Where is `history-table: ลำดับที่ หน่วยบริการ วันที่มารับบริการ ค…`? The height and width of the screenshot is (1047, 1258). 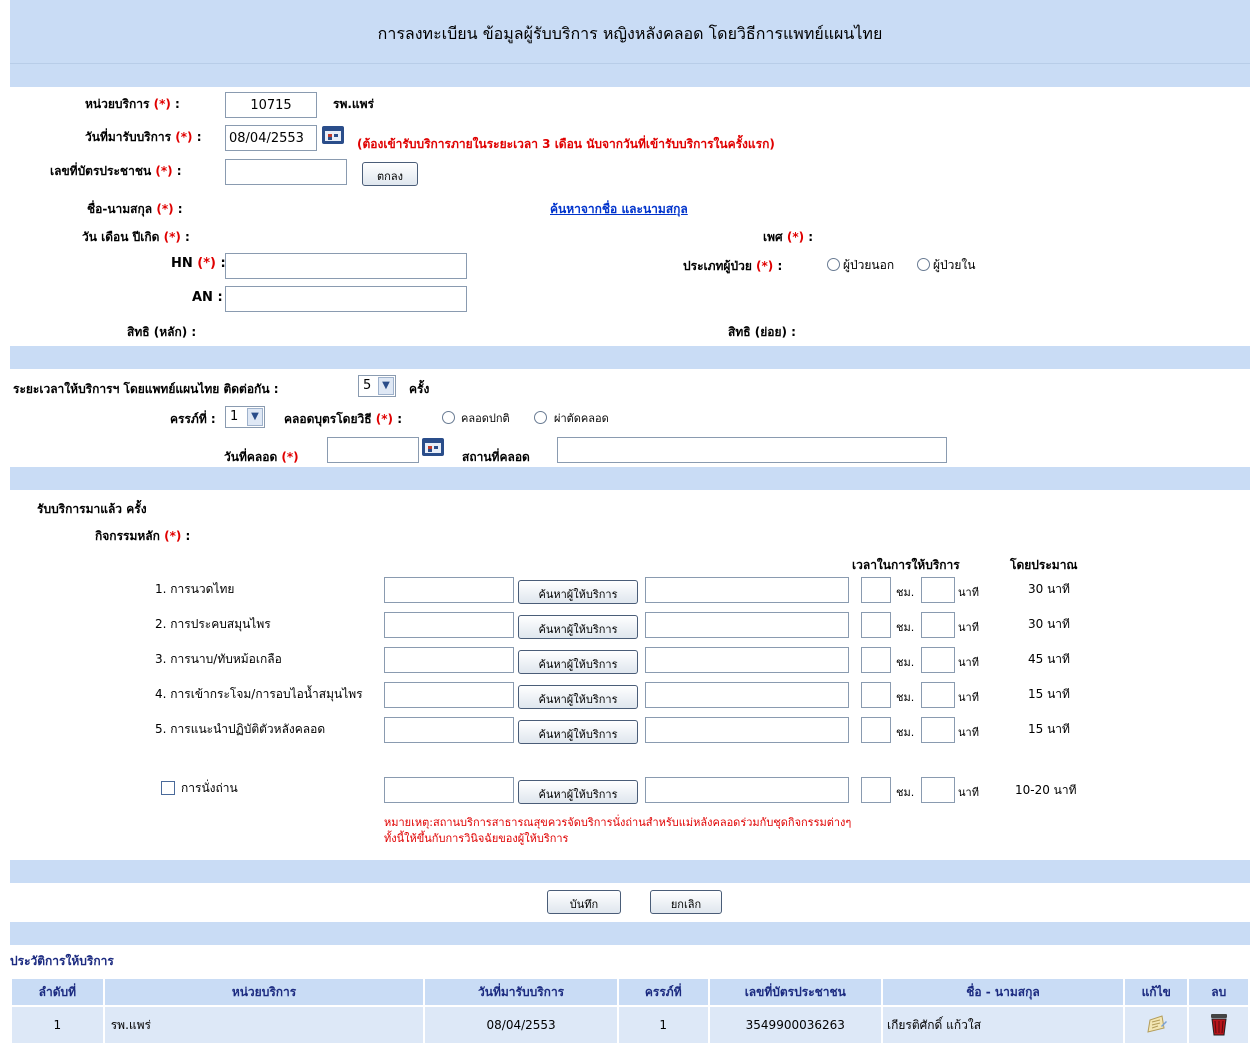 history-table: ลำดับที่ หน่วยบริการ วันที่มารับบริการ ค… is located at coordinates (630, 1011).